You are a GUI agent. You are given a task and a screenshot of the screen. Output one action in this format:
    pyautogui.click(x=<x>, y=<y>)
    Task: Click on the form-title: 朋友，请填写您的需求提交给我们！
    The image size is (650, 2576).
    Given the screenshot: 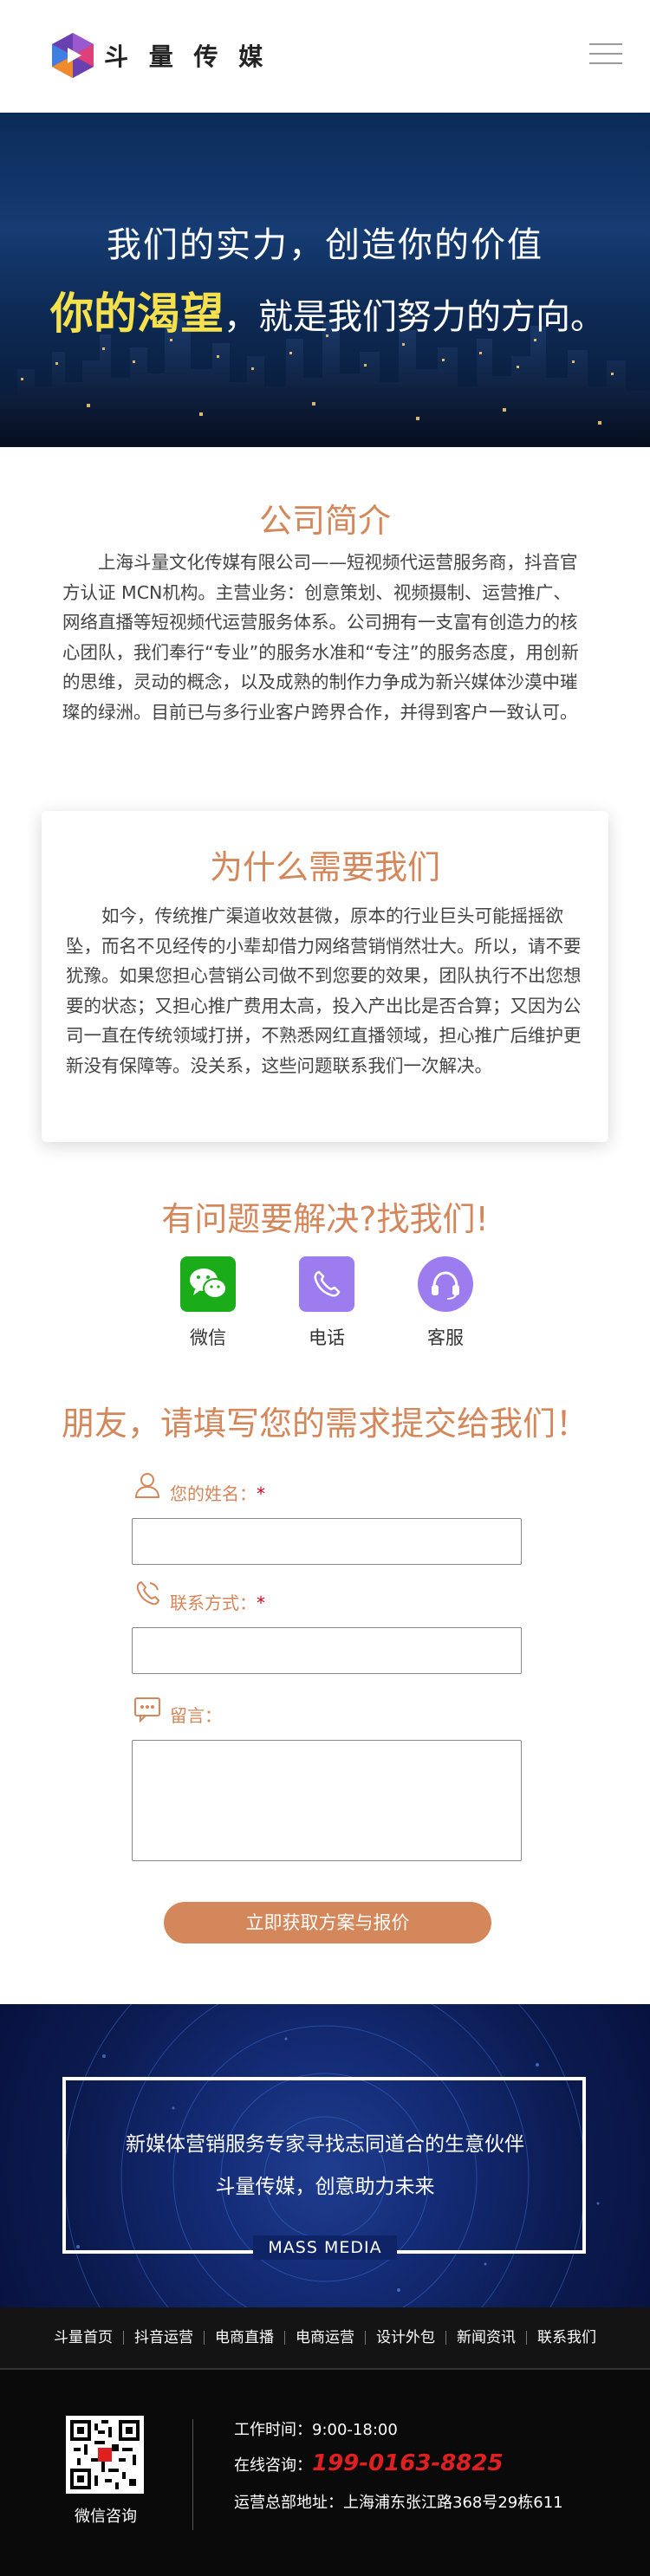 What is the action you would take?
    pyautogui.click(x=324, y=1424)
    